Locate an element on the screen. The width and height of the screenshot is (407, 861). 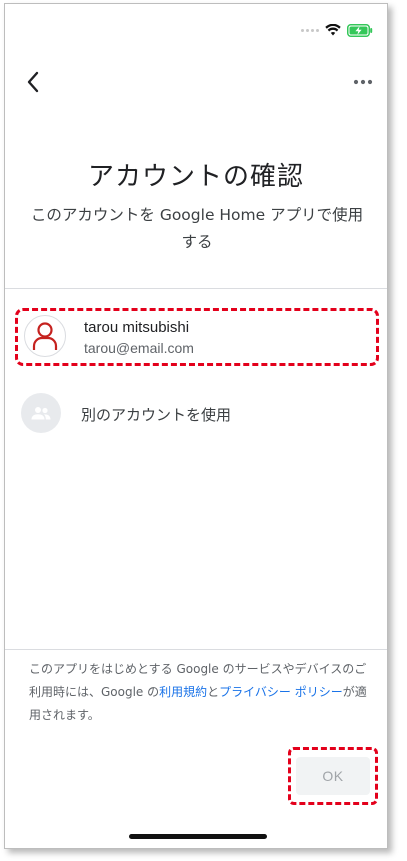
back-button is located at coordinates (33, 82).